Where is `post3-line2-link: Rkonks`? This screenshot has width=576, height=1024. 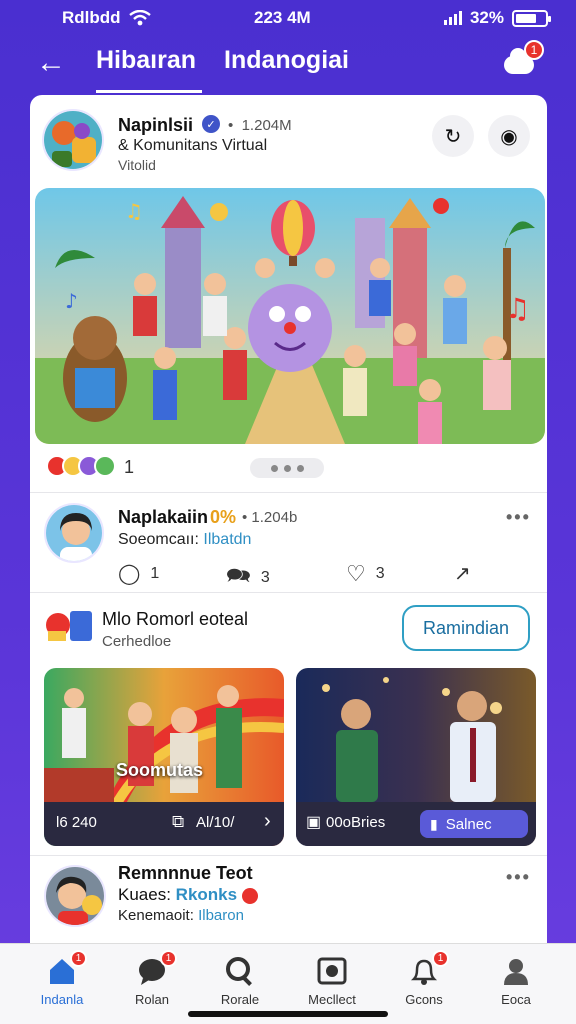 post3-line2-link: Rkonks is located at coordinates (206, 894).